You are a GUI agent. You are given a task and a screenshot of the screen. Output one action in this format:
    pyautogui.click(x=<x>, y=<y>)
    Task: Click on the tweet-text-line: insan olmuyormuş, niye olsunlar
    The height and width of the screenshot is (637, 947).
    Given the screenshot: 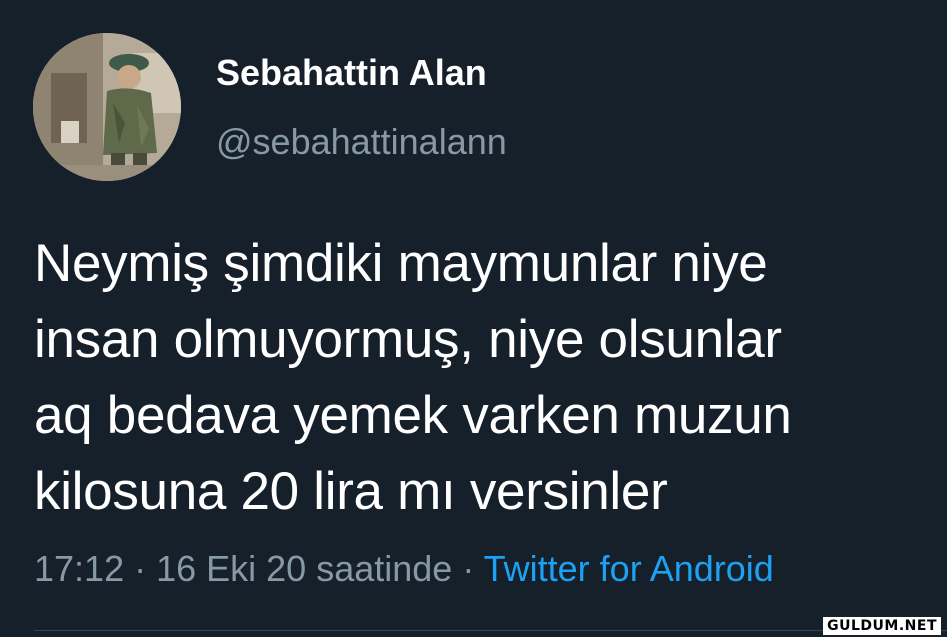 What is the action you would take?
    pyautogui.click(x=408, y=339)
    